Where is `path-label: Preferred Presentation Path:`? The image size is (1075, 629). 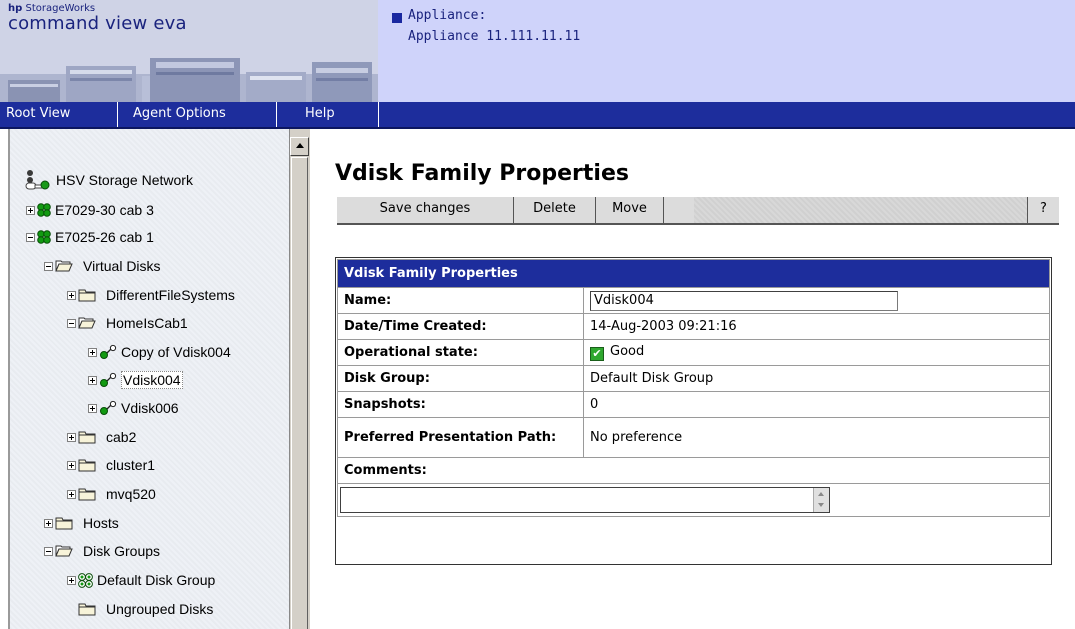
path-label: Preferred Presentation Path: is located at coordinates (460, 437).